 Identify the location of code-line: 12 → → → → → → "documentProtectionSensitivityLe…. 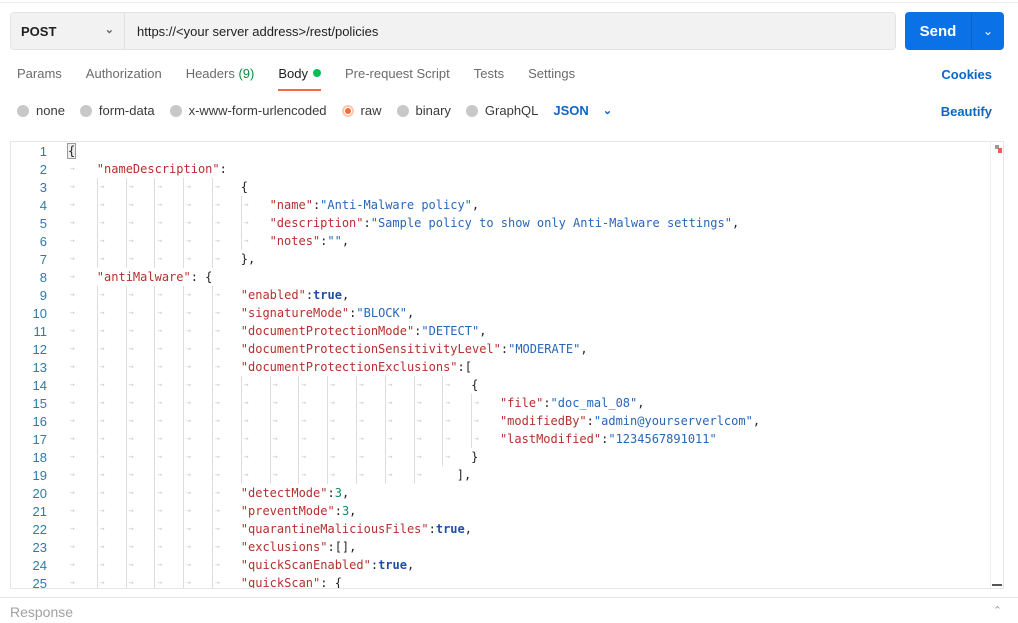
(299, 349).